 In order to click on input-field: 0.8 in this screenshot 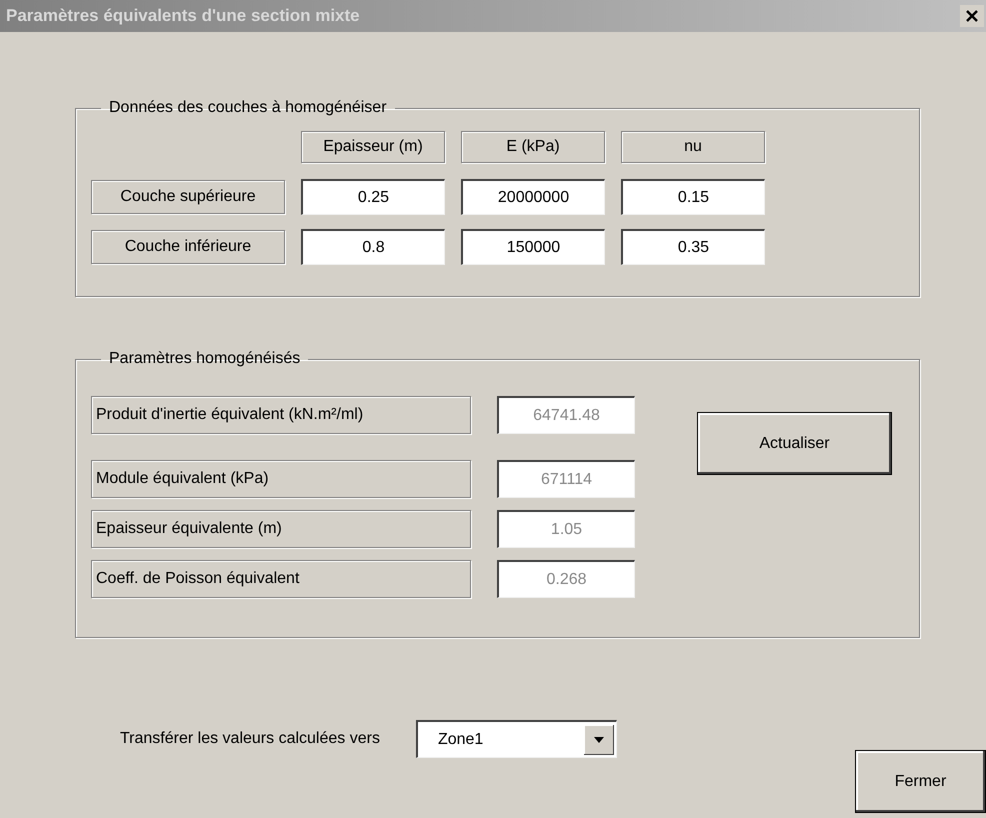, I will do `click(373, 247)`.